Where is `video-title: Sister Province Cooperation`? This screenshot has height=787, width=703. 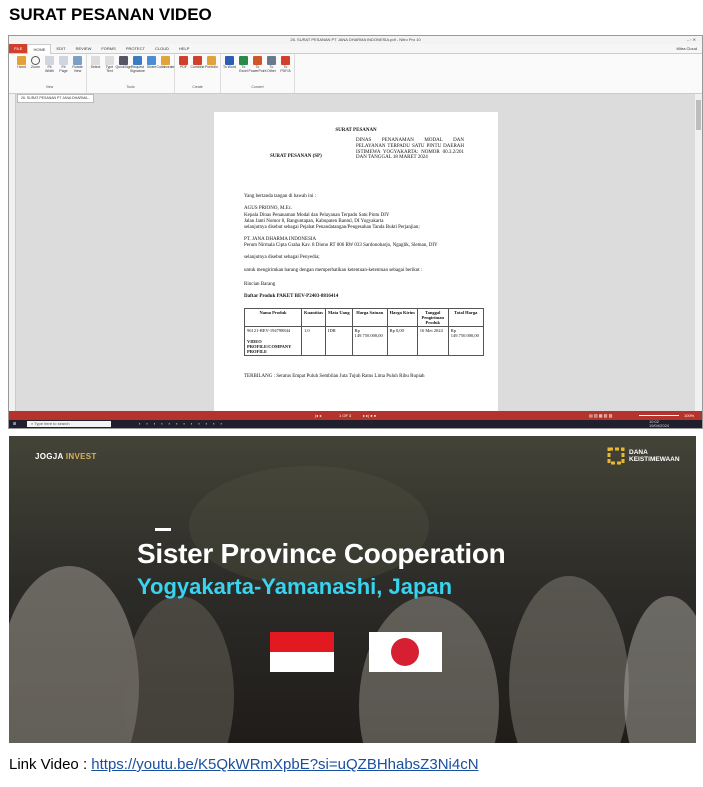 video-title: Sister Province Cooperation is located at coordinates (321, 553).